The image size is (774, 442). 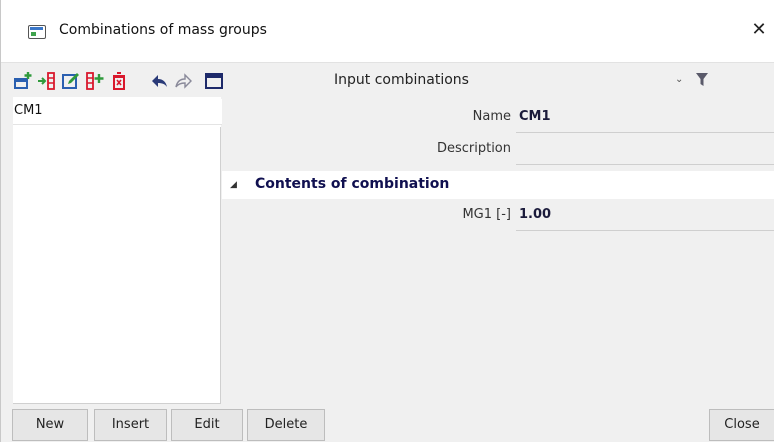 I want to click on title-bar: Combinations of mass groups ✕, so click(x=387, y=31).